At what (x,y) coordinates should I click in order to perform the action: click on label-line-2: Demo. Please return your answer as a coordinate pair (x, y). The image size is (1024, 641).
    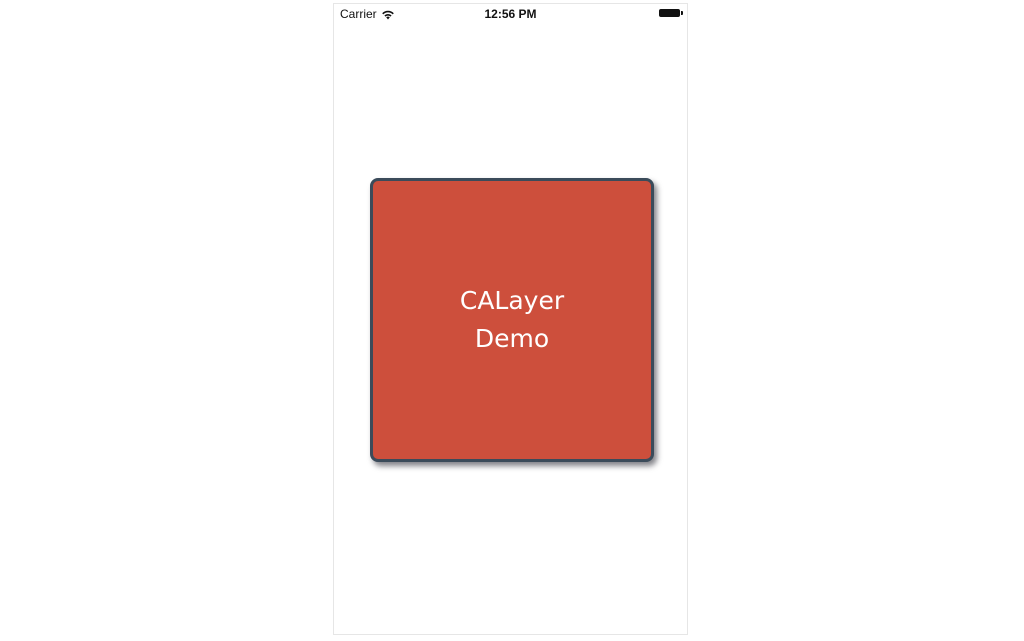
    Looking at the image, I should click on (512, 338).